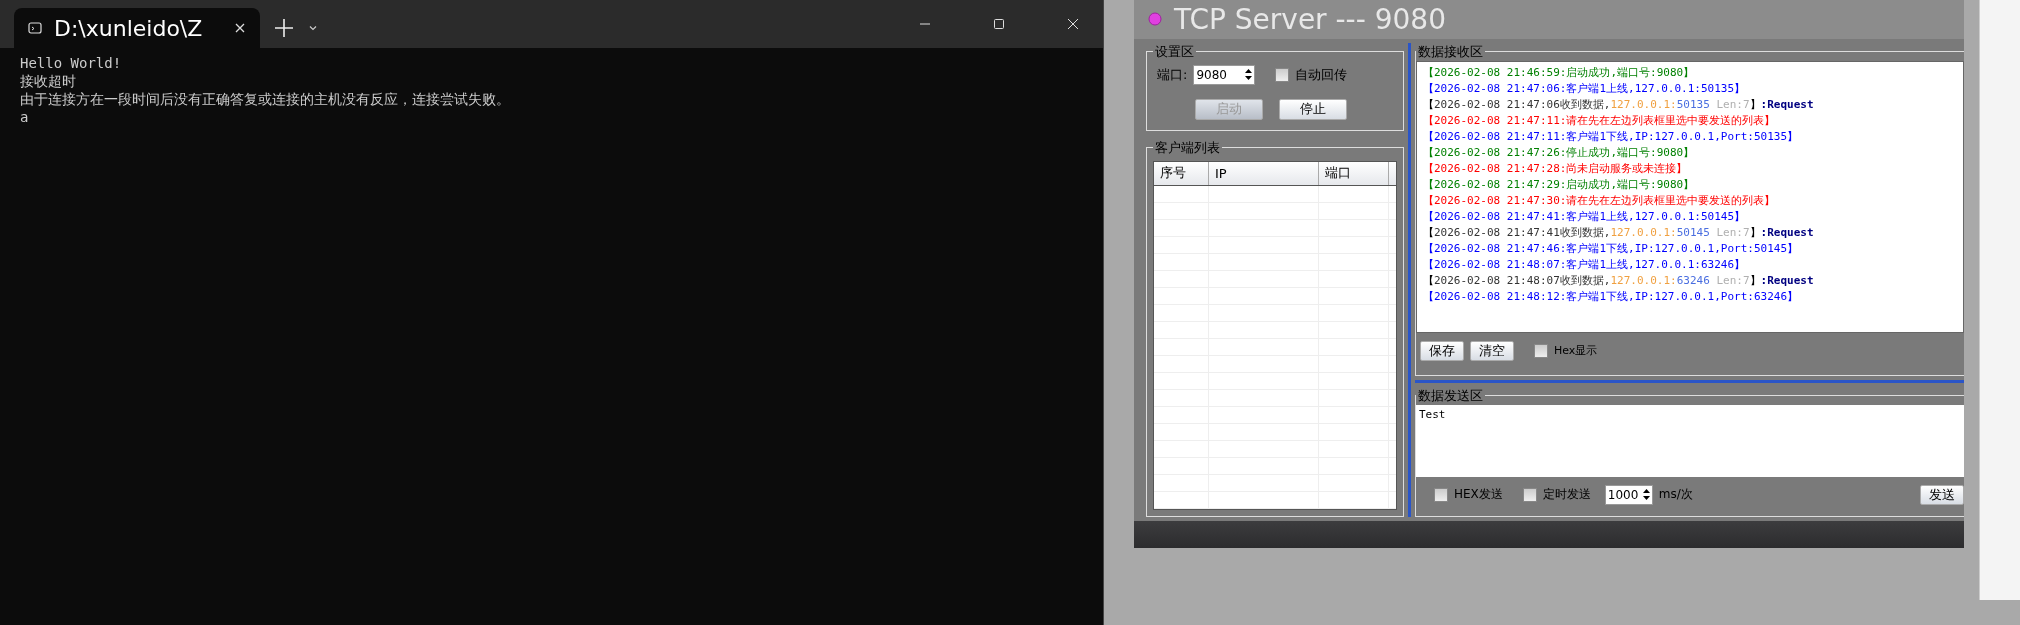 The width and height of the screenshot is (2020, 625). What do you see at coordinates (1354, 173) in the screenshot?
I see `column-header: 端口` at bounding box center [1354, 173].